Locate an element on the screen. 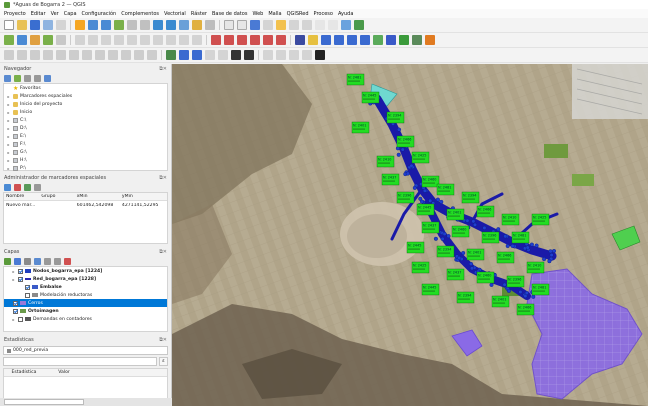 The image size is (648, 406). browser-item: ▸ Inicio del proyecto is located at coordinates (85, 104).